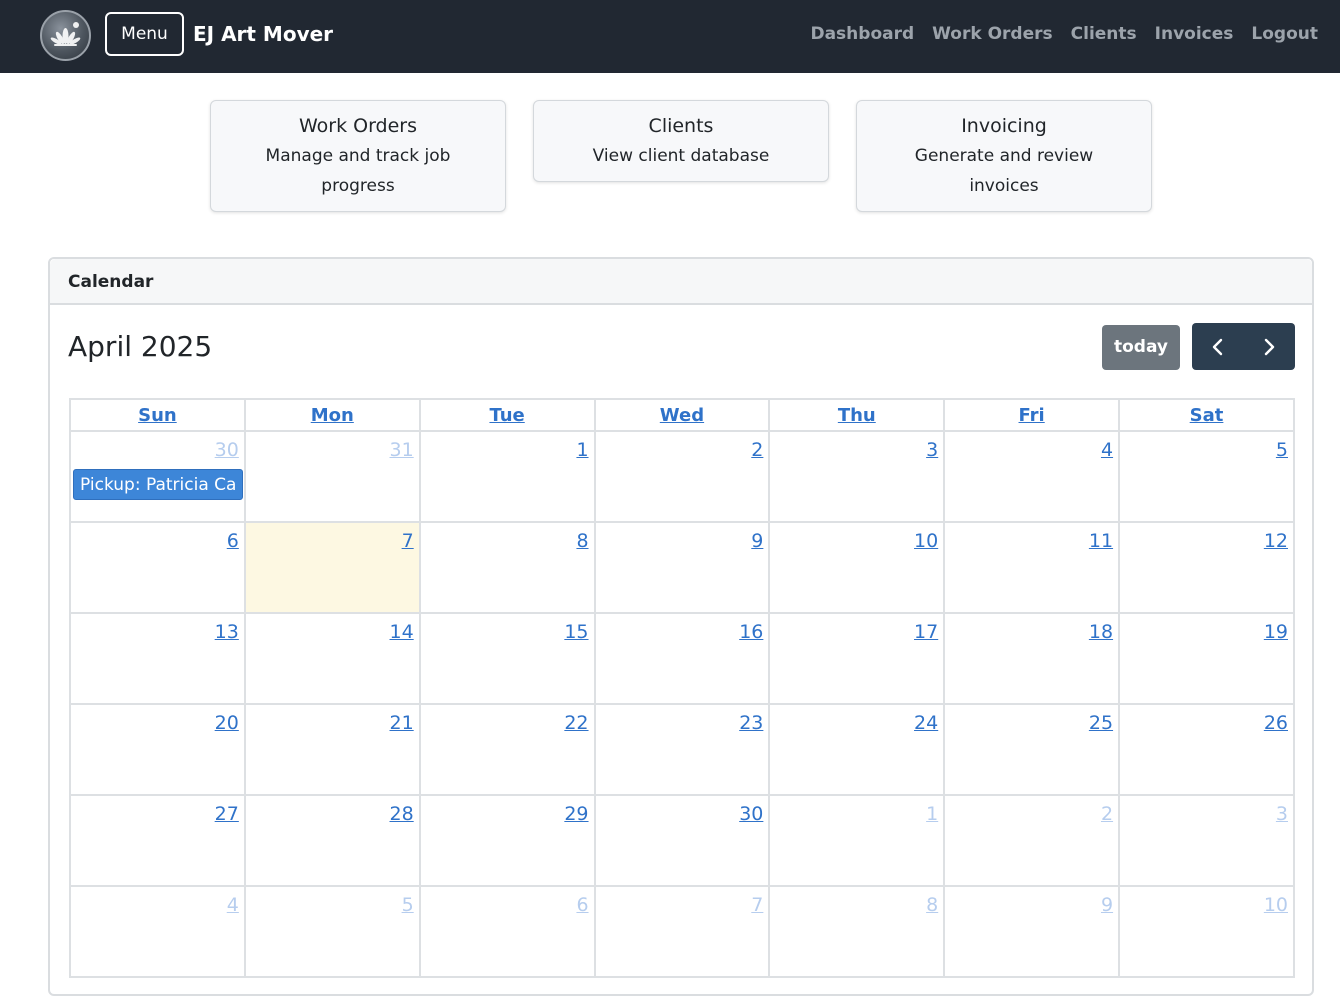  Describe the element at coordinates (1141, 347) in the screenshot. I see `today-button: today` at that location.